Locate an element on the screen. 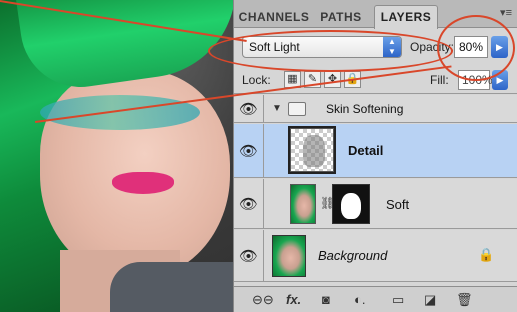 The width and height of the screenshot is (517, 312). tab-layers: LAYERS is located at coordinates (406, 17).